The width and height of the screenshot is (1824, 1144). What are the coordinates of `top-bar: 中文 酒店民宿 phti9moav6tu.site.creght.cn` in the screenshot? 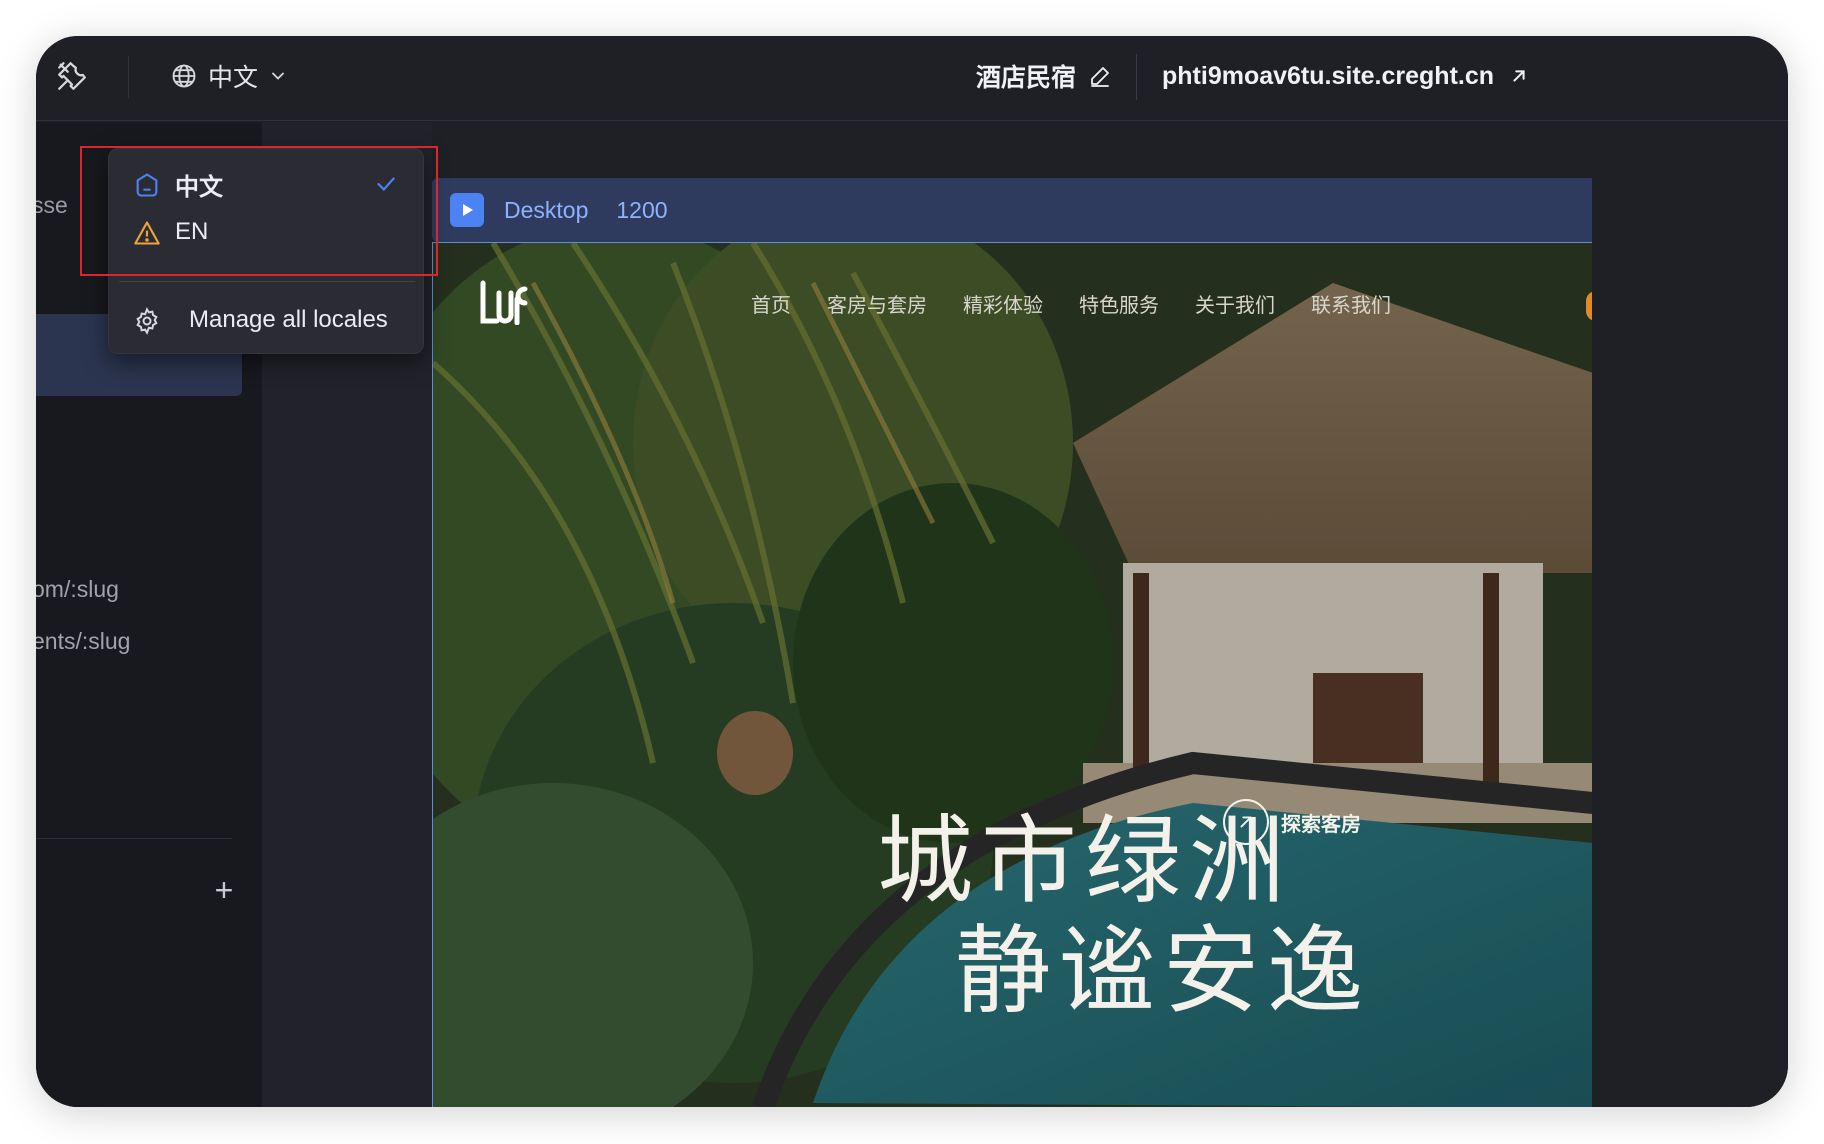 It's located at (912, 78).